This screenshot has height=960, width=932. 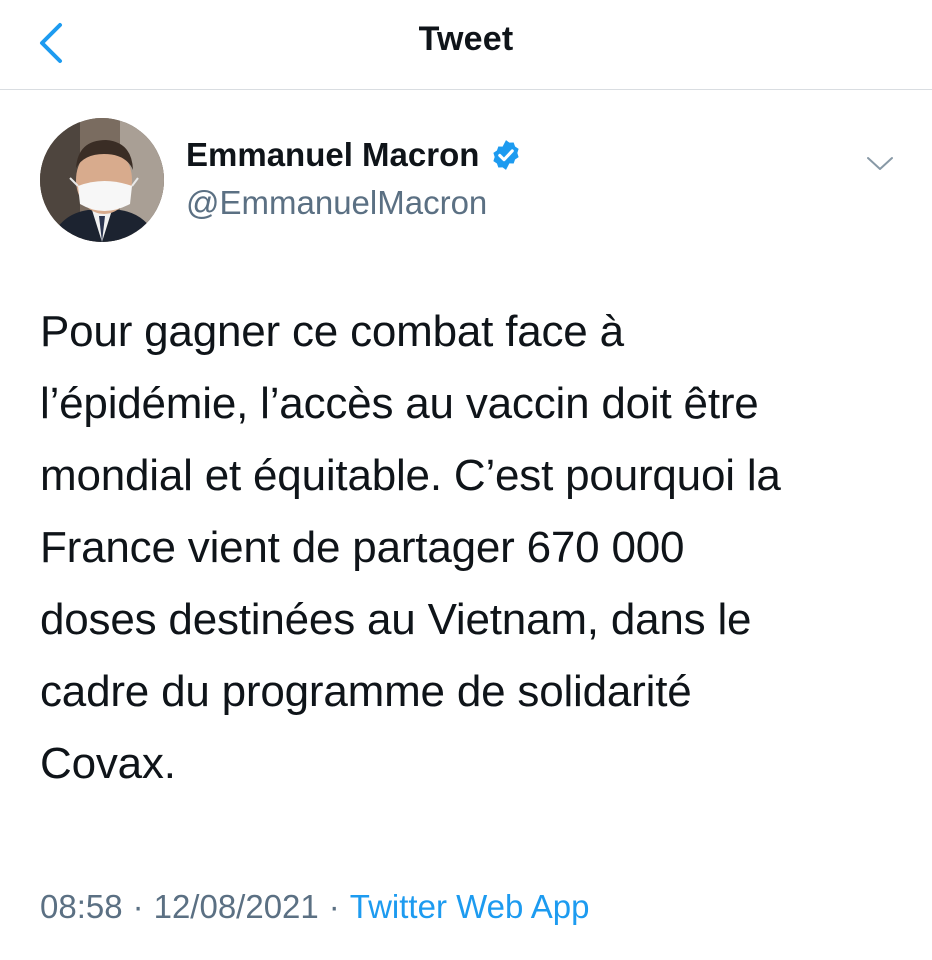 I want to click on tweet-source-link: Twitter Web App, so click(x=470, y=907).